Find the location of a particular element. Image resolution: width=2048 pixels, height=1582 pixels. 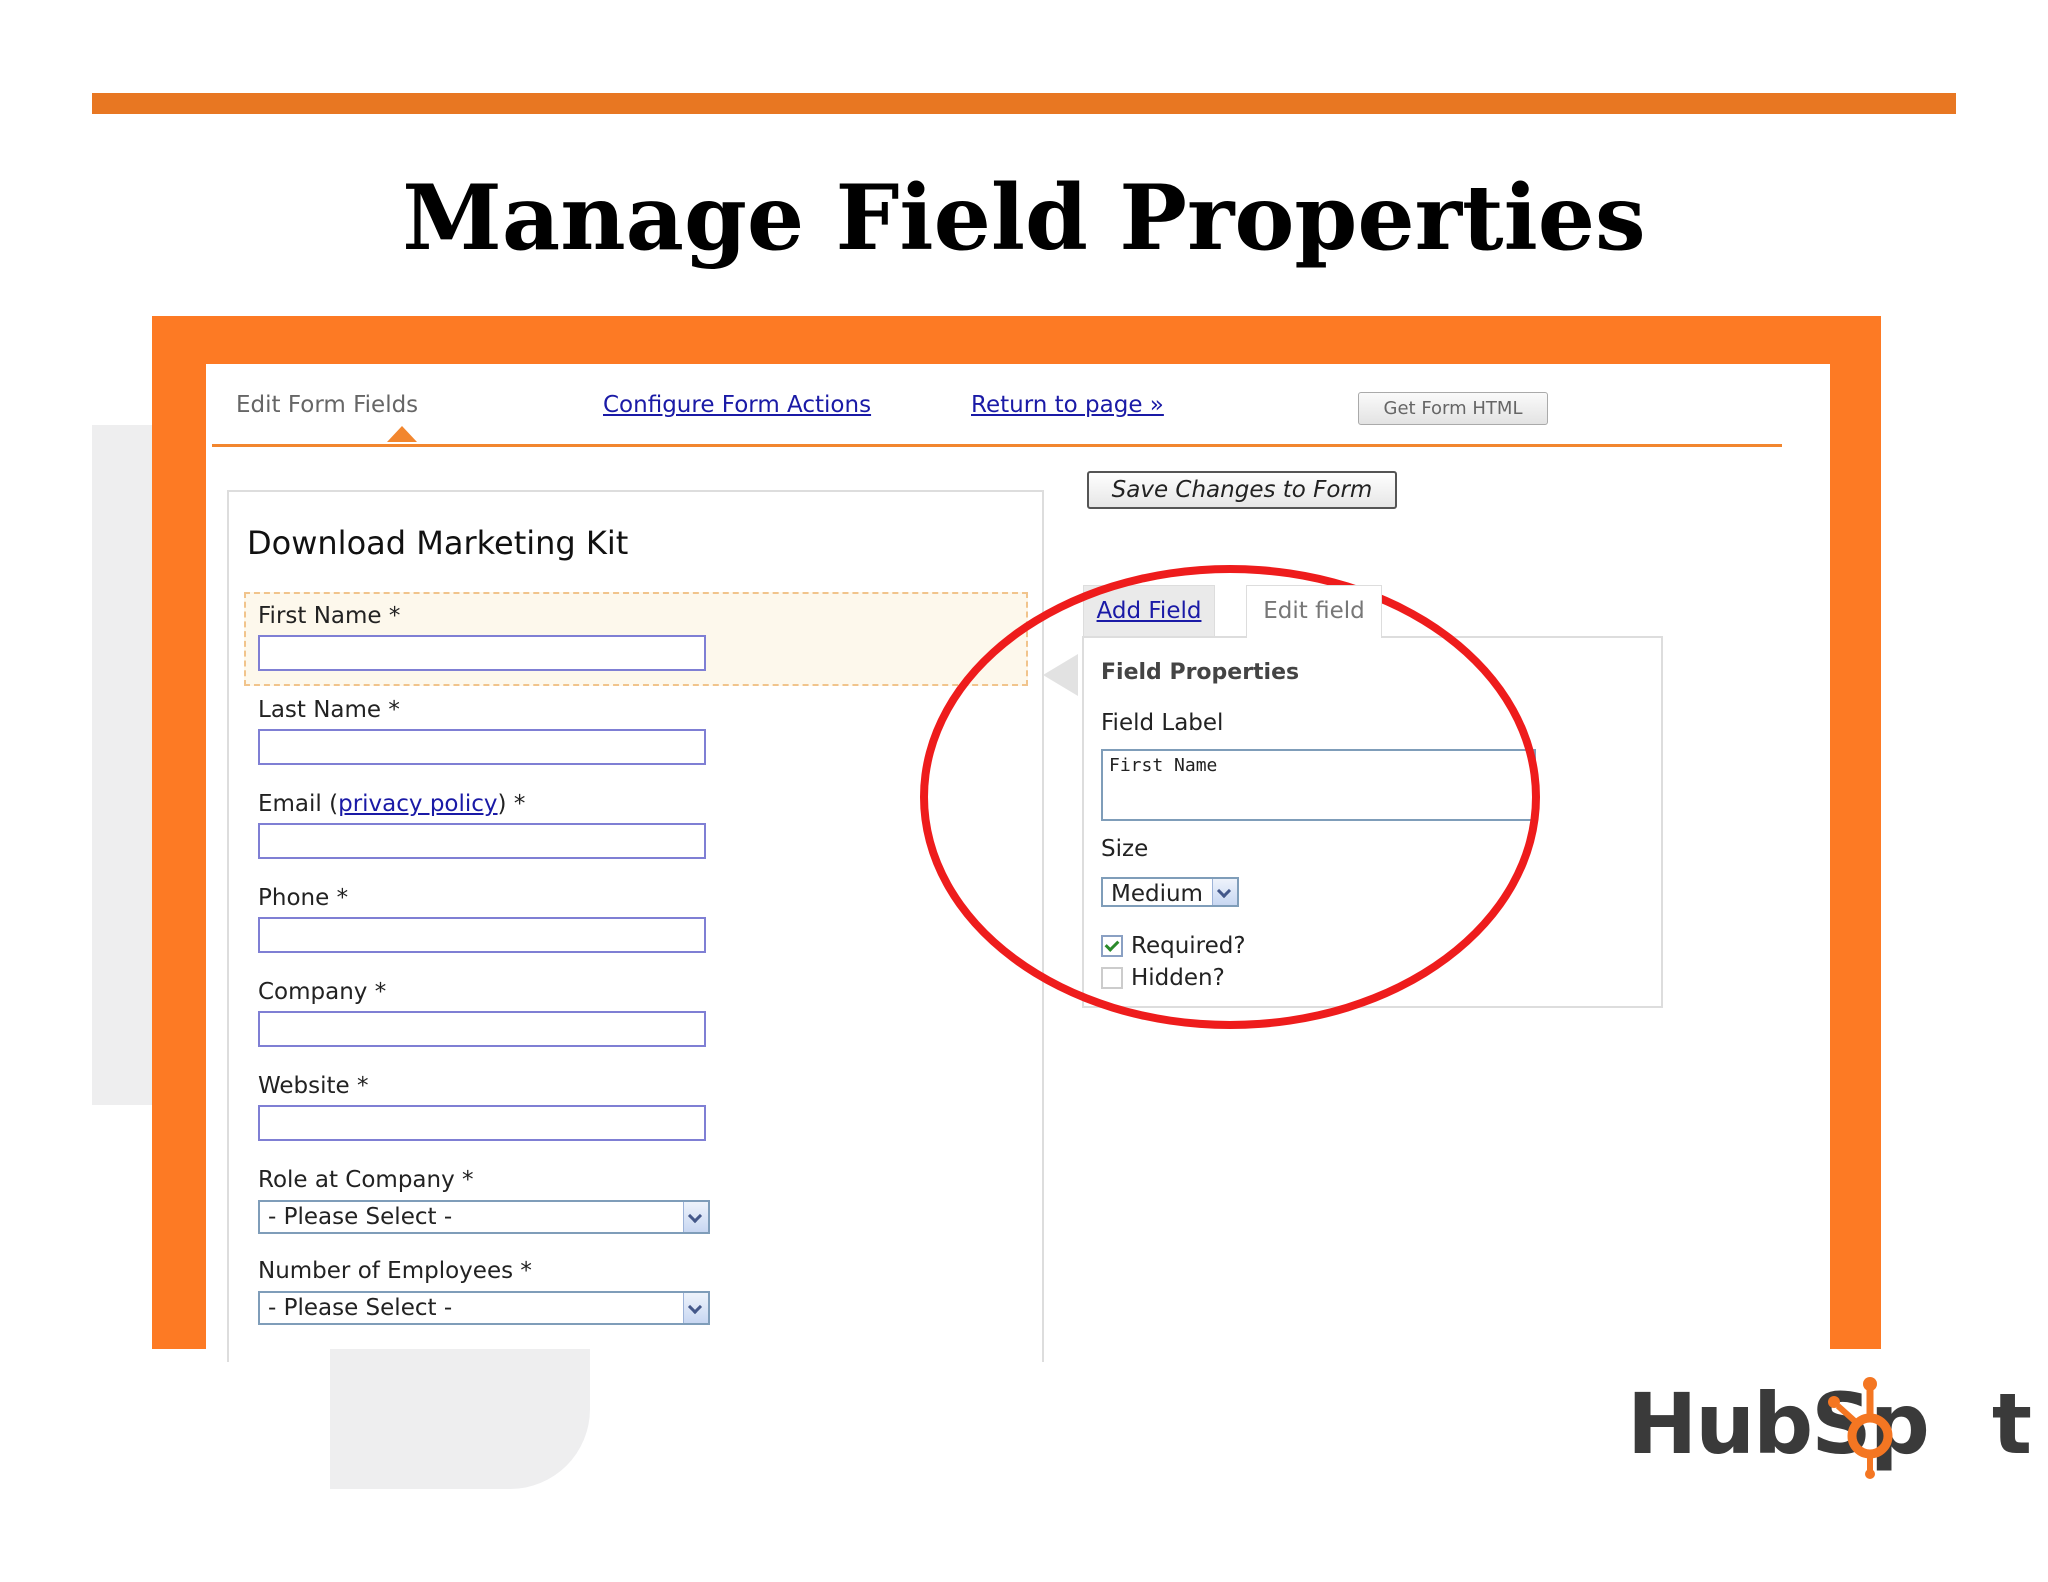

active-tab-indicator is located at coordinates (402, 434).